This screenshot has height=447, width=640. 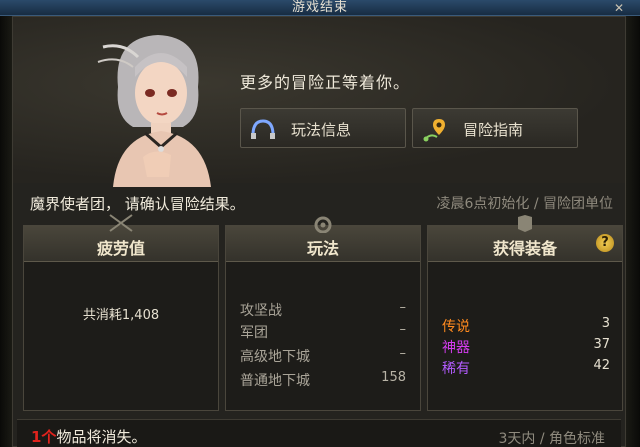 What do you see at coordinates (525, 223) in the screenshot?
I see `armor-icon` at bounding box center [525, 223].